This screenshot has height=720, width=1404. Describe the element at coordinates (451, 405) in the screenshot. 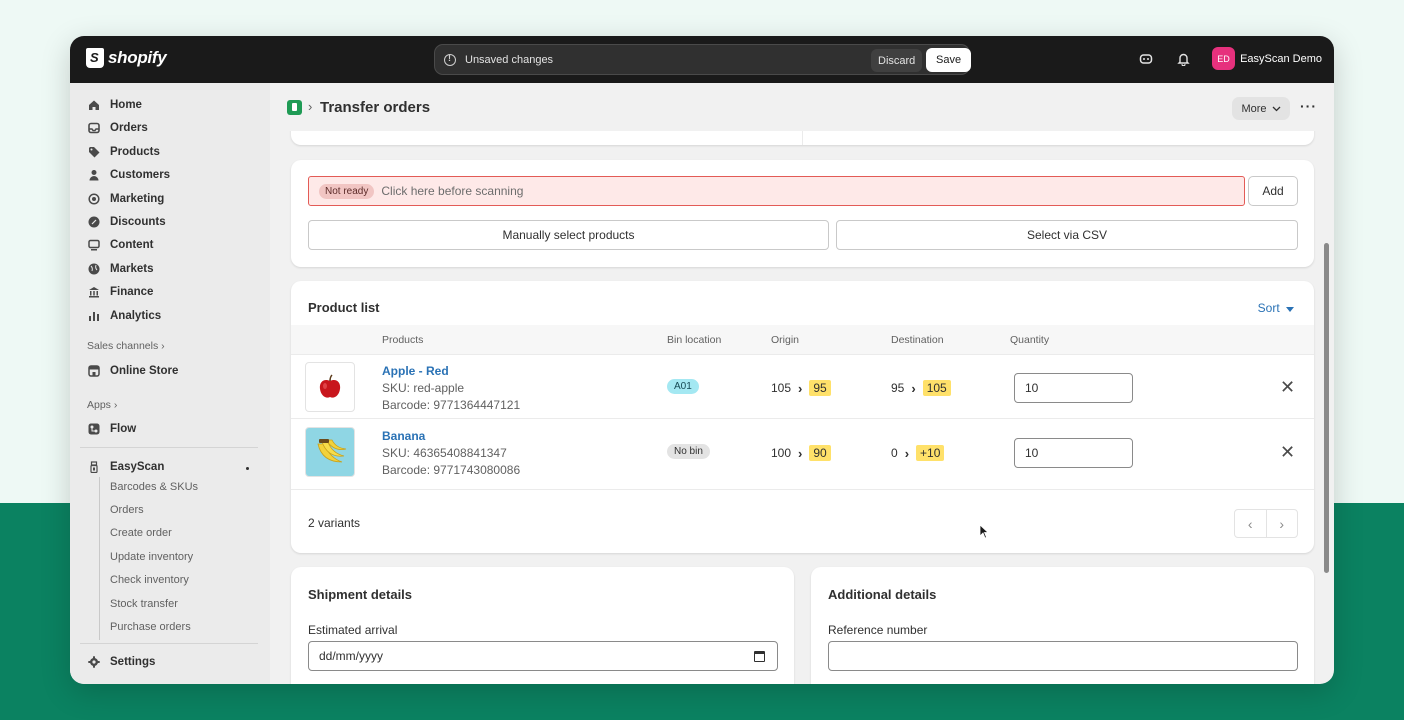

I see `product-barcode: Barcode: 9771364447121` at that location.